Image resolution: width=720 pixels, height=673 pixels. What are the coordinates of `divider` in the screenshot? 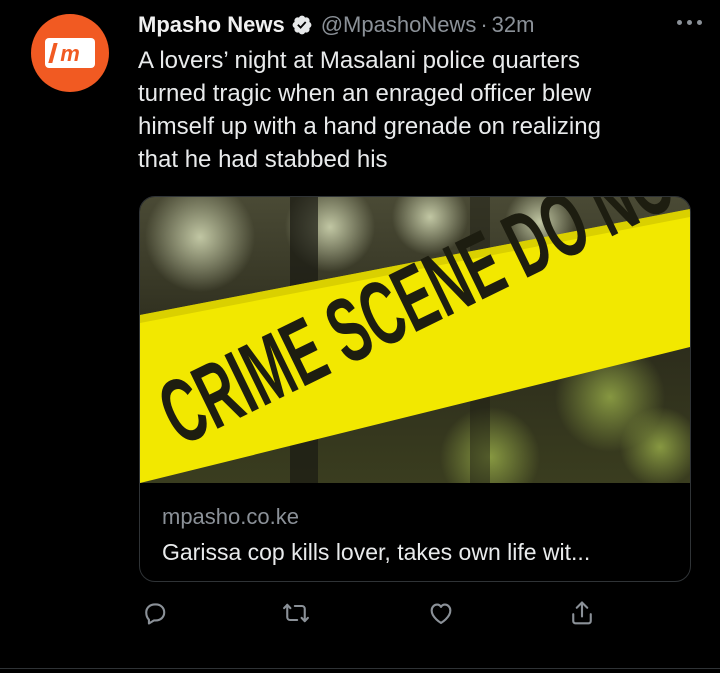 It's located at (360, 668).